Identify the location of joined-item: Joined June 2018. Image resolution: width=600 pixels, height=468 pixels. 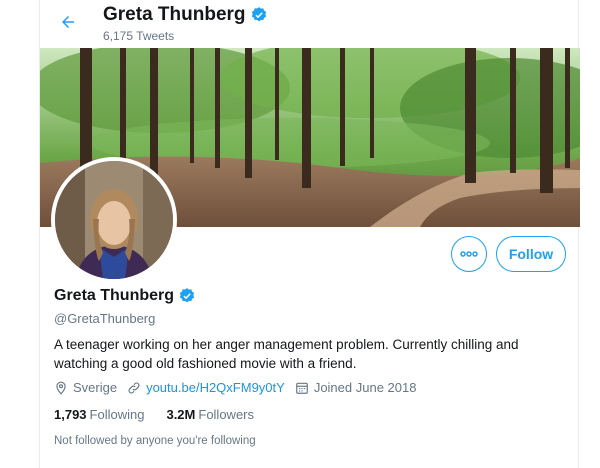
(356, 387).